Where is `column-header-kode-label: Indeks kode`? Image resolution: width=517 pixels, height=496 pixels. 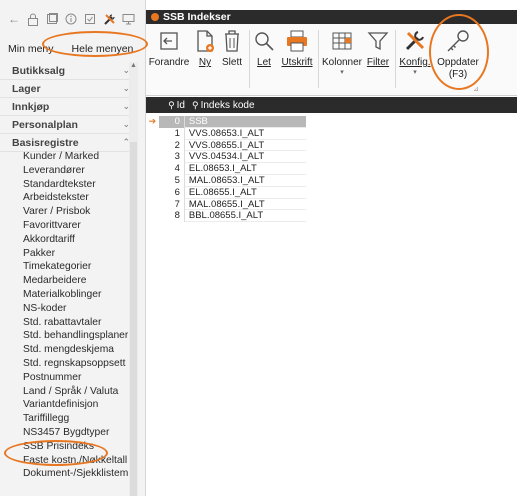 column-header-kode-label: Indeks kode is located at coordinates (227, 105).